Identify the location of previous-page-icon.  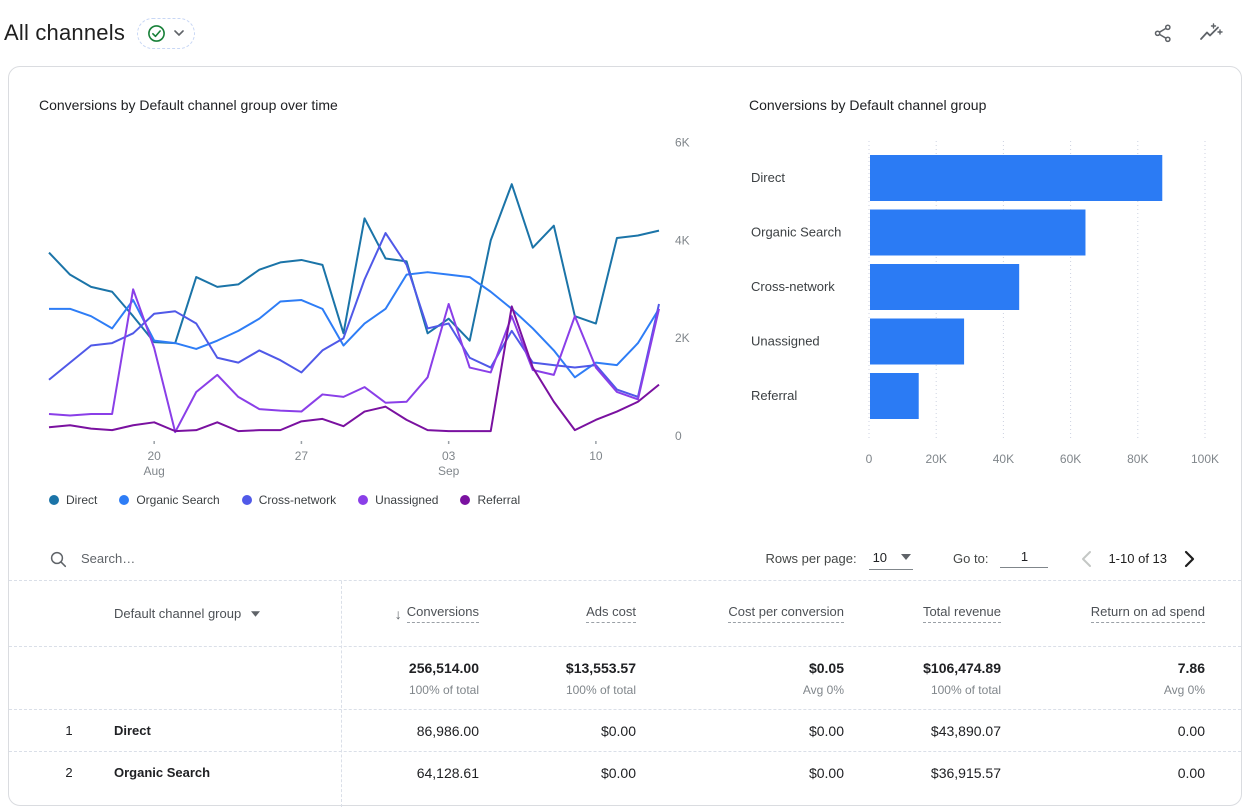
(1086, 559).